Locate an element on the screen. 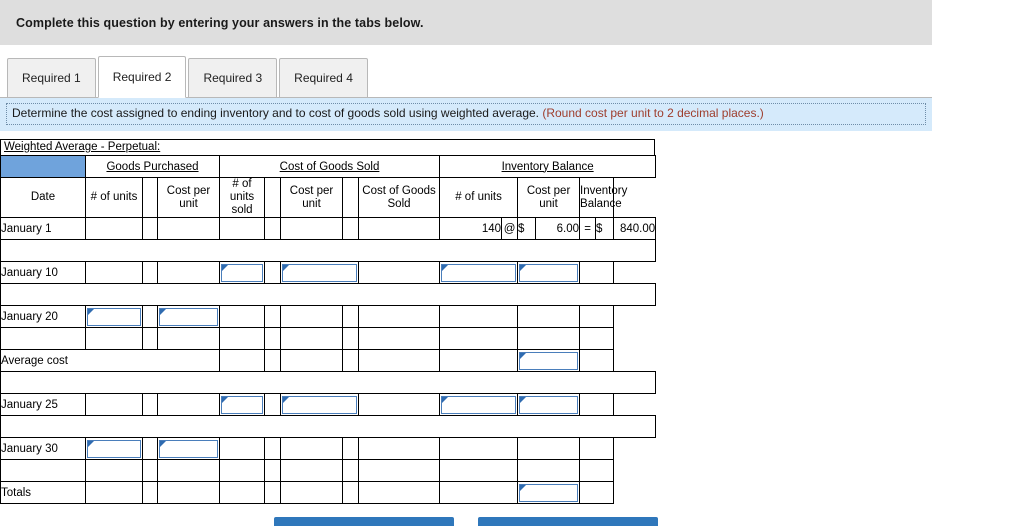 This screenshot has height=526, width=1014. table-row-january-25: January 25 is located at coordinates (328, 404).